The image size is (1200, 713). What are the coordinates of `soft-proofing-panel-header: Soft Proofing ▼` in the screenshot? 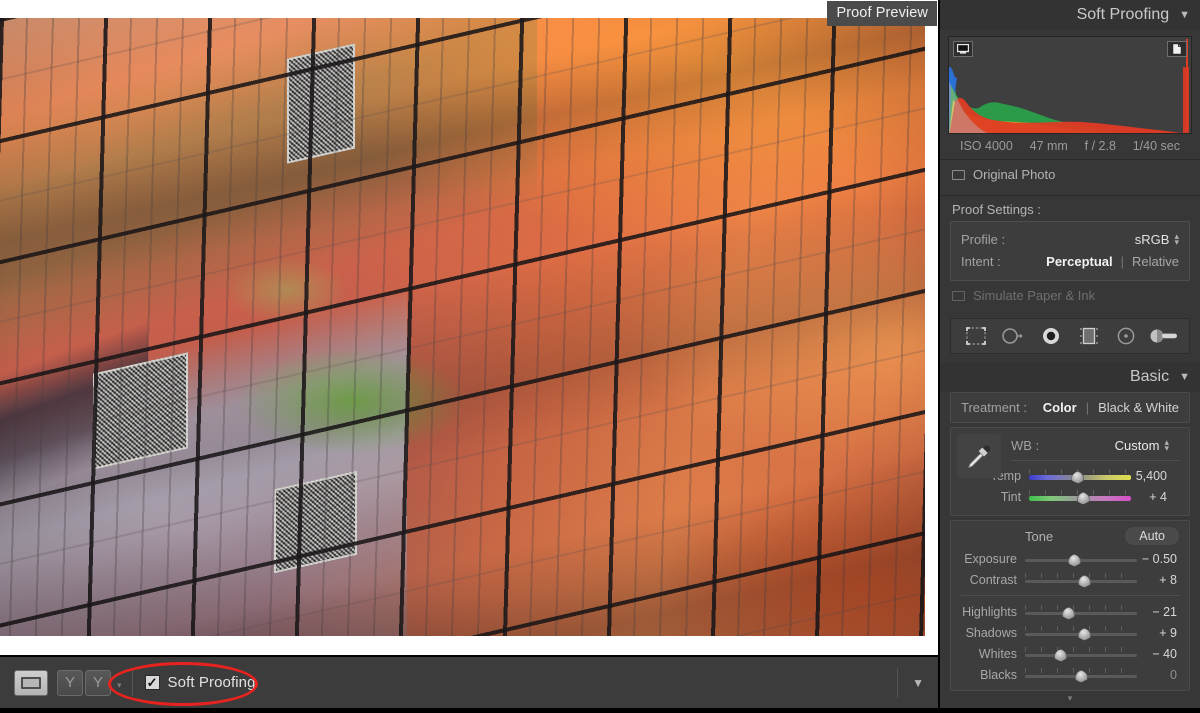 It's located at (1070, 15).